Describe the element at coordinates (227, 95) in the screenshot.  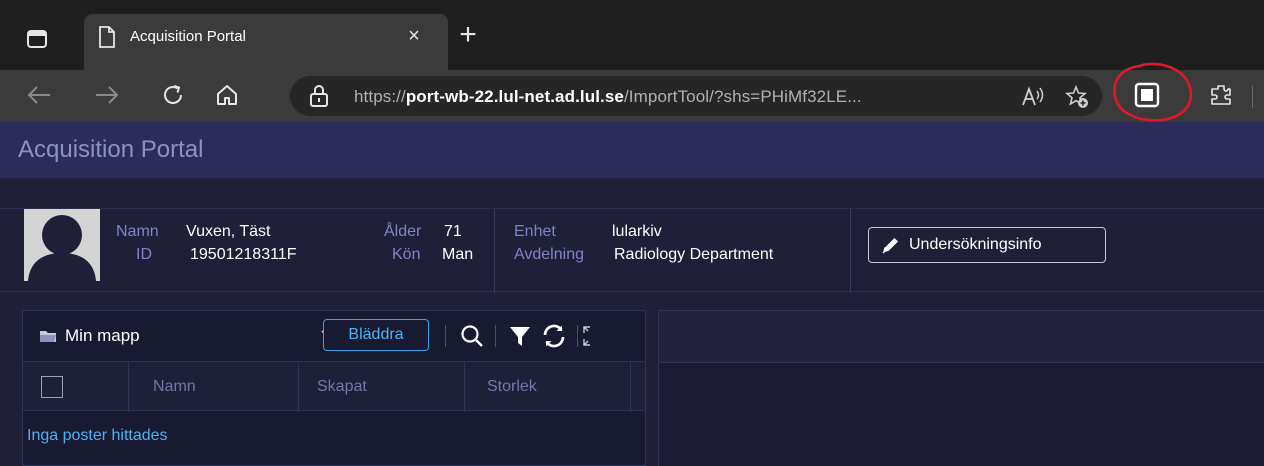
I see `home-icon` at that location.